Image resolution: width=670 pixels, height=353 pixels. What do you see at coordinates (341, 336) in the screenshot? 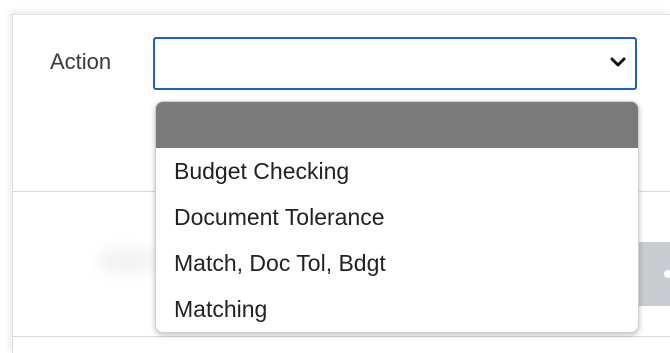
I see `section-divider` at bounding box center [341, 336].